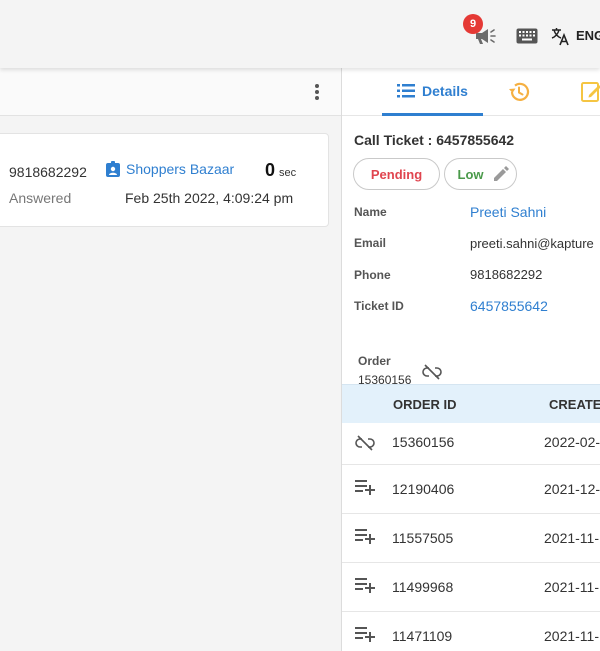  What do you see at coordinates (379, 306) in the screenshot?
I see `field-label-ticket-id: Ticket ID` at bounding box center [379, 306].